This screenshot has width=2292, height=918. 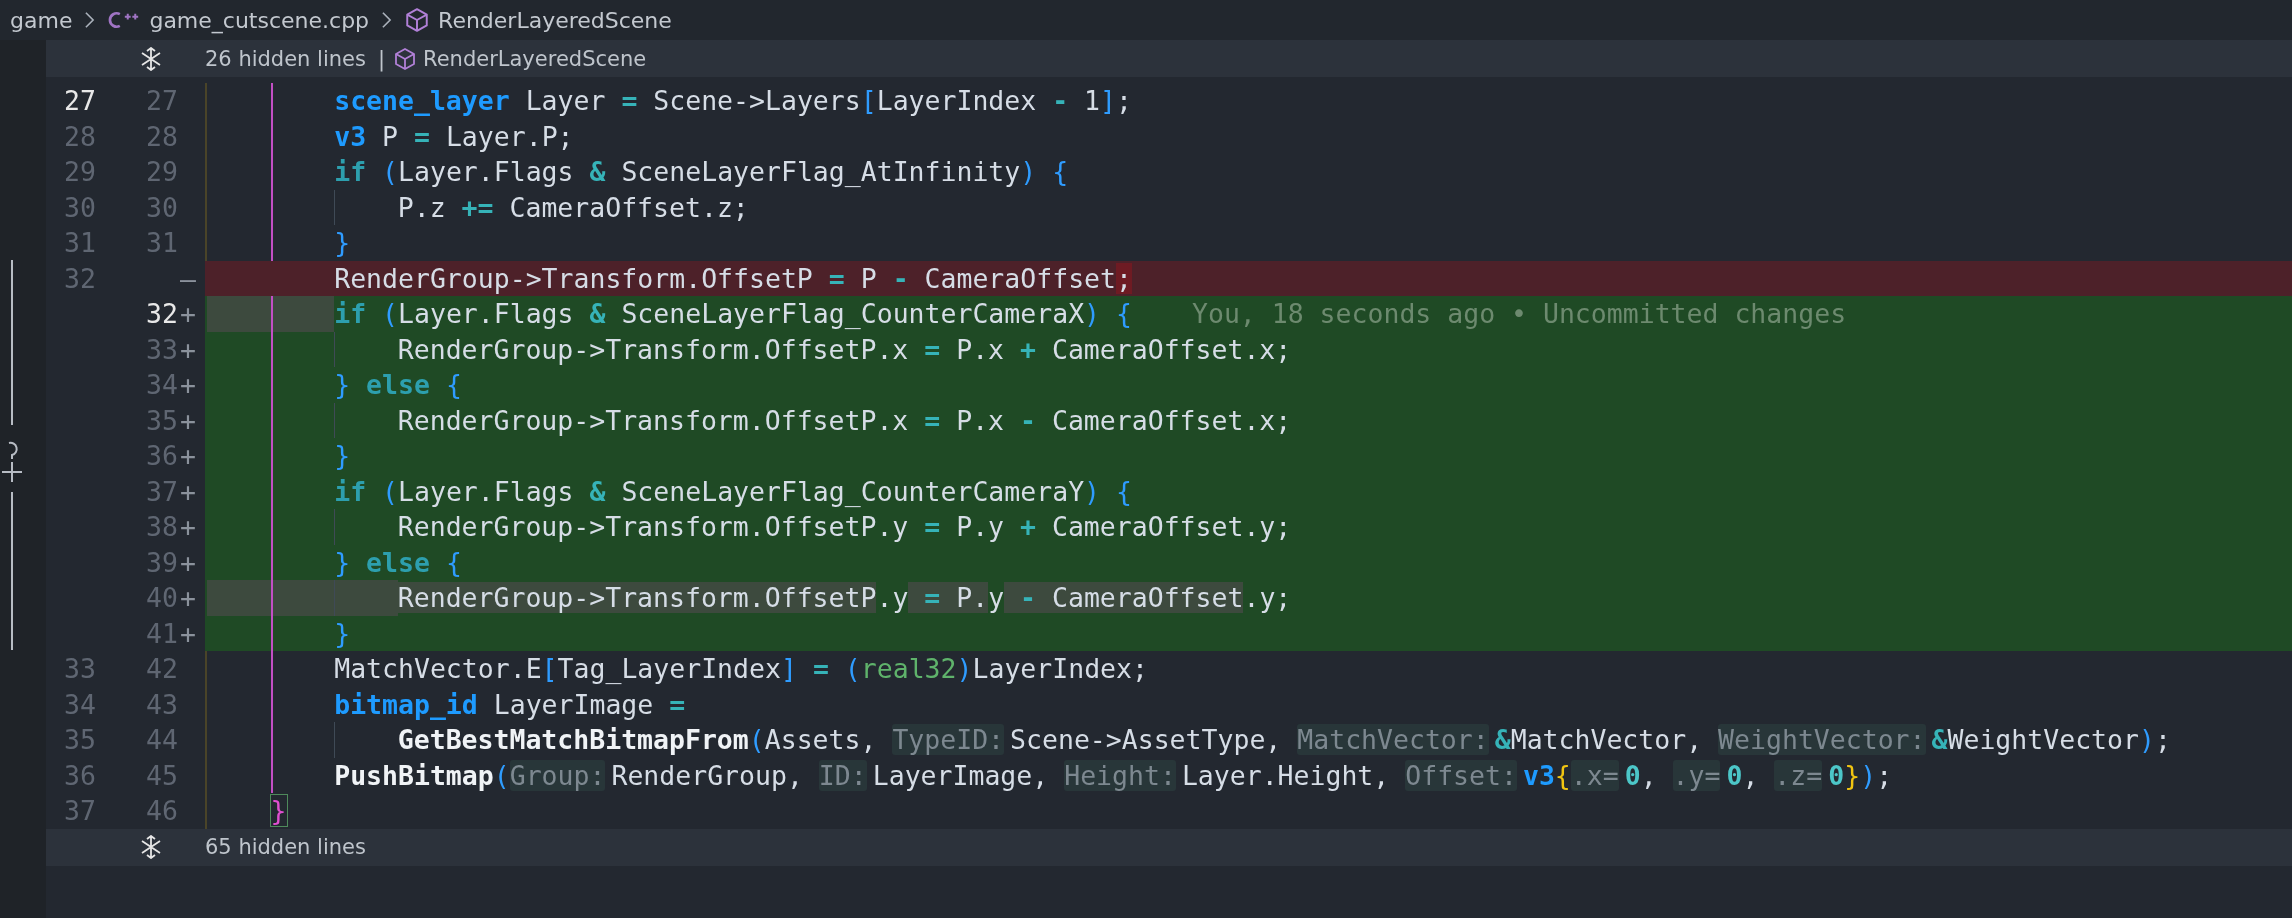 I want to click on line-number: 39, so click(x=161, y=562).